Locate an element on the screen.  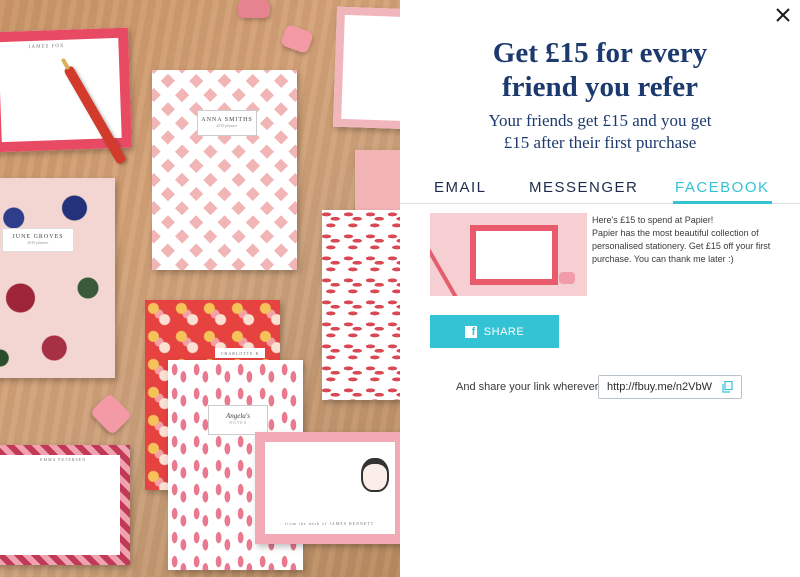
notebook-label: Angela's NOTES is located at coordinates (238, 420).